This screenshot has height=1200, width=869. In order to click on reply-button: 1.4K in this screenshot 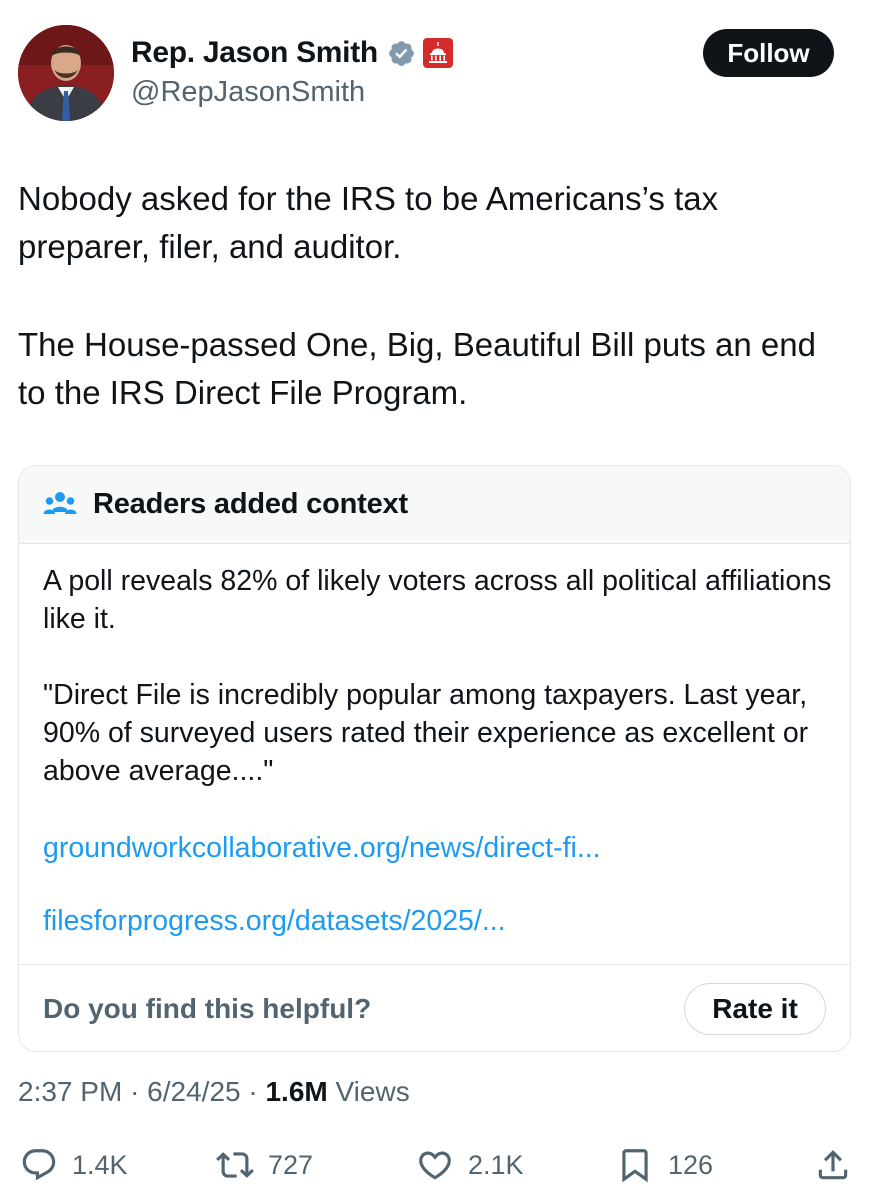, I will do `click(74, 1165)`.